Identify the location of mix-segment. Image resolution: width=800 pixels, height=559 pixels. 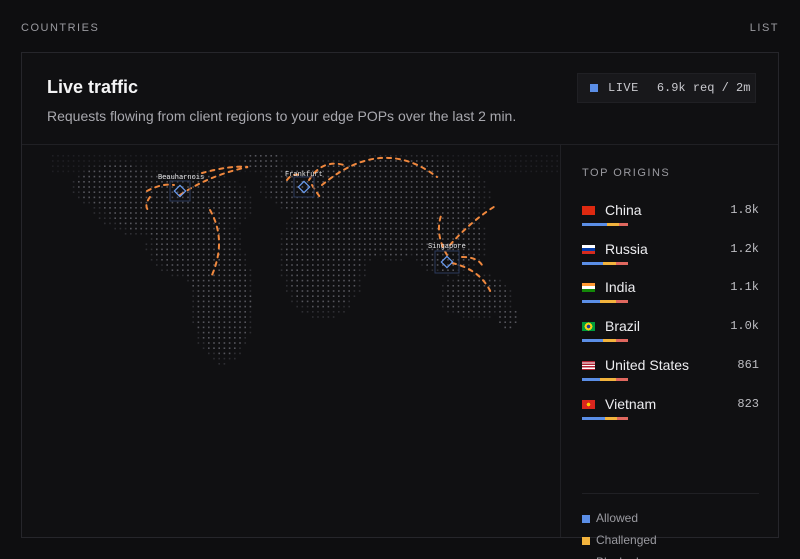
(622, 418).